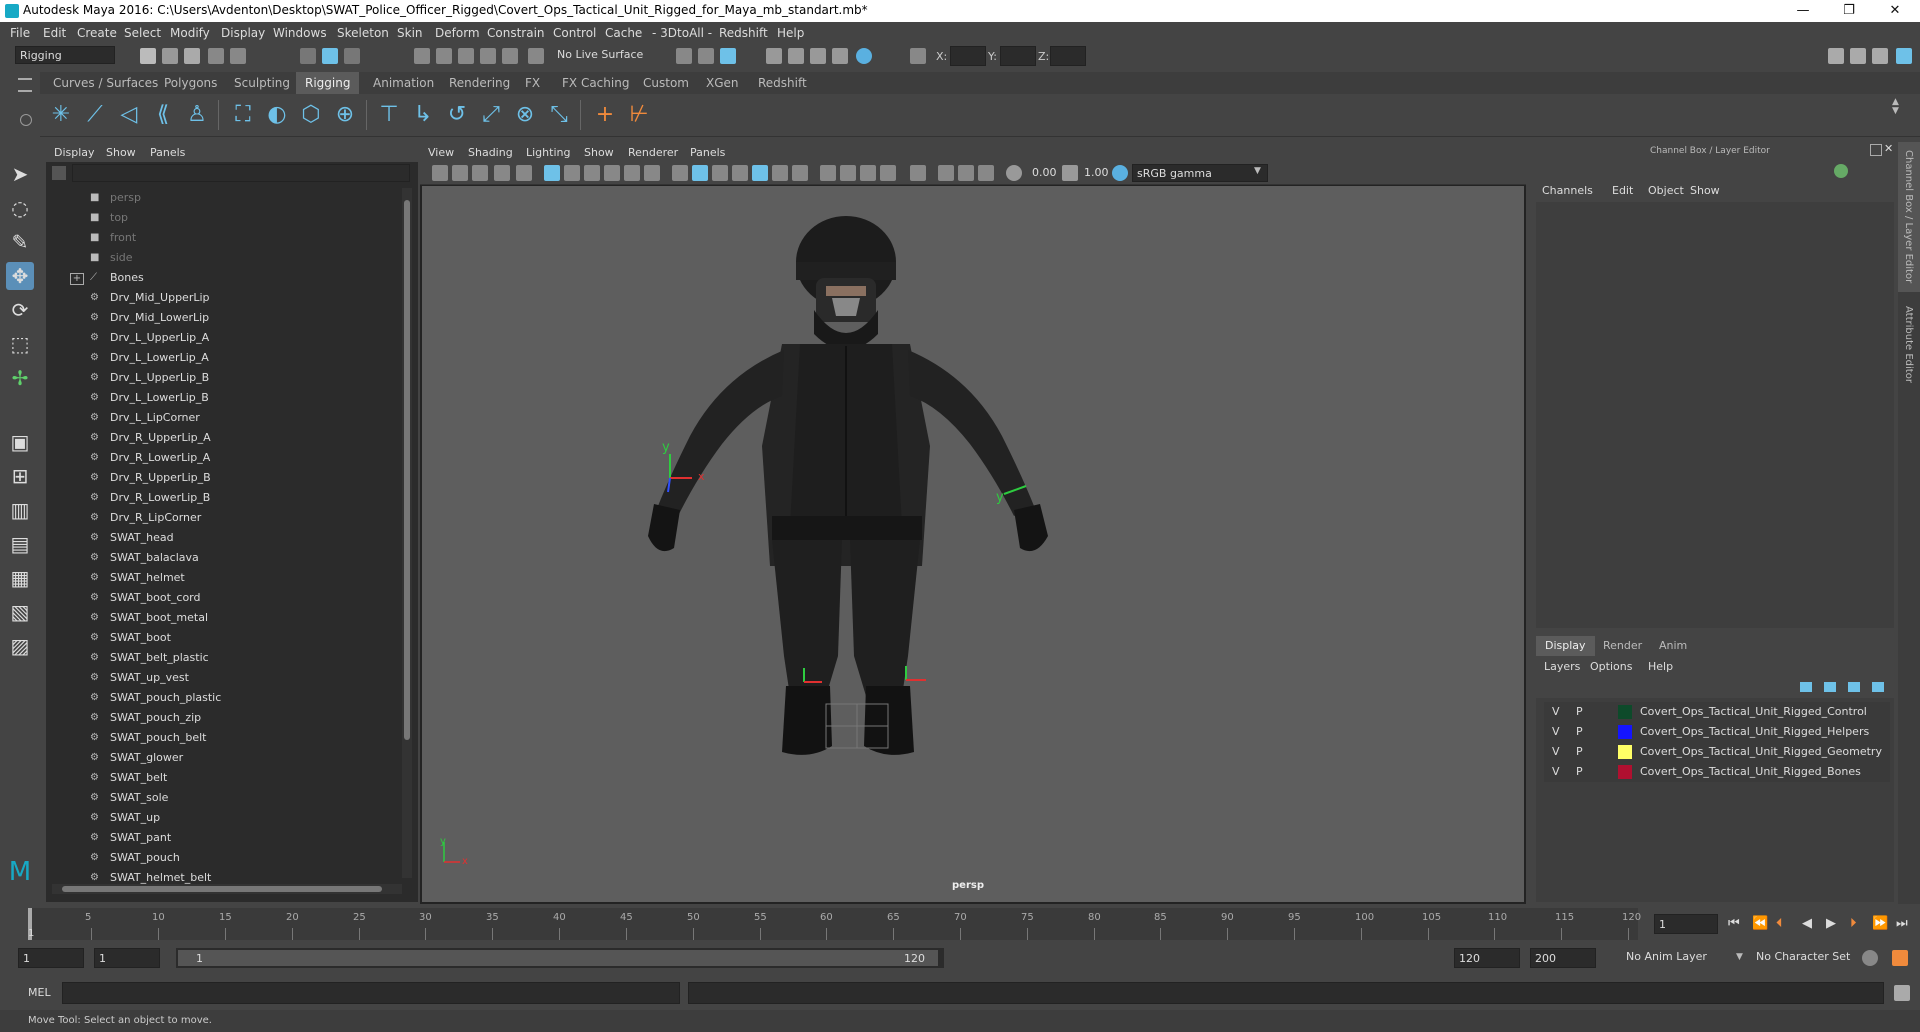 The image size is (1920, 1032). I want to click on range-slider-handle, so click(558, 958).